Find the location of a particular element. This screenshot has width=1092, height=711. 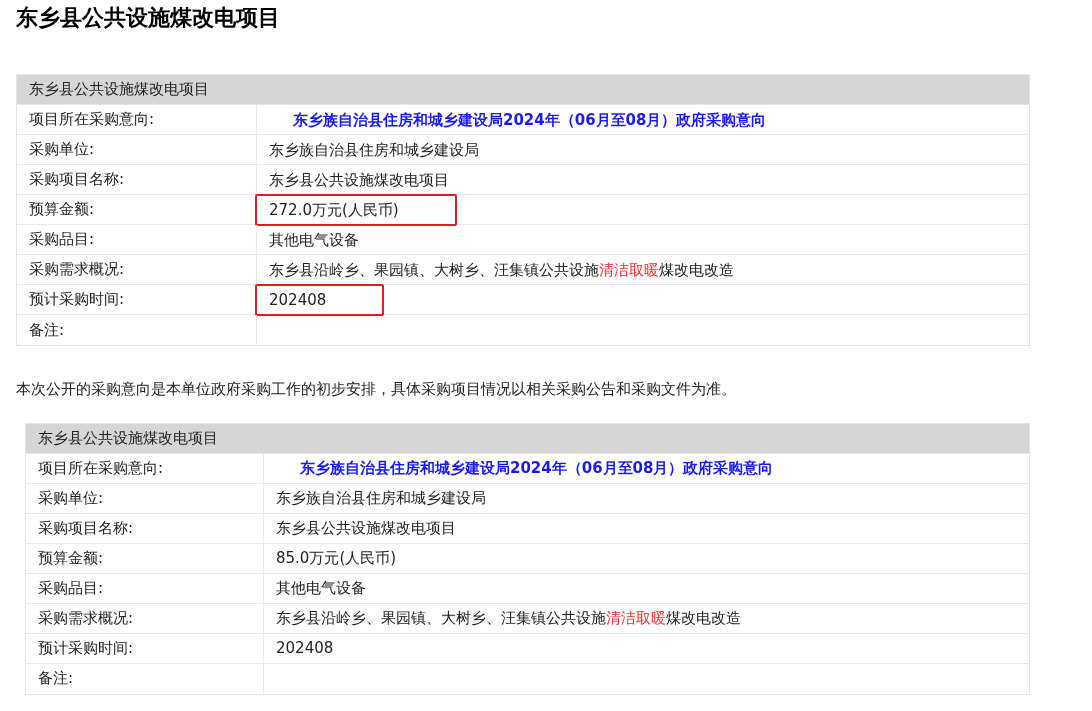

notice-text: 本次公开的采购意向是本单位政府采购工作的初步安排，具体采购项目情况以相关采购公告和采购文件为准。 is located at coordinates (376, 389).